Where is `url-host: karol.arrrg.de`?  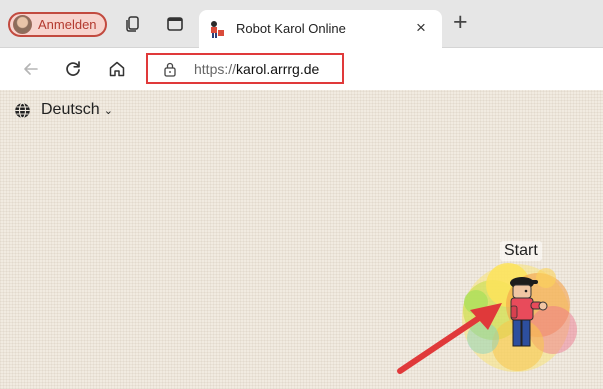
url-host: karol.arrrg.de is located at coordinates (278, 69).